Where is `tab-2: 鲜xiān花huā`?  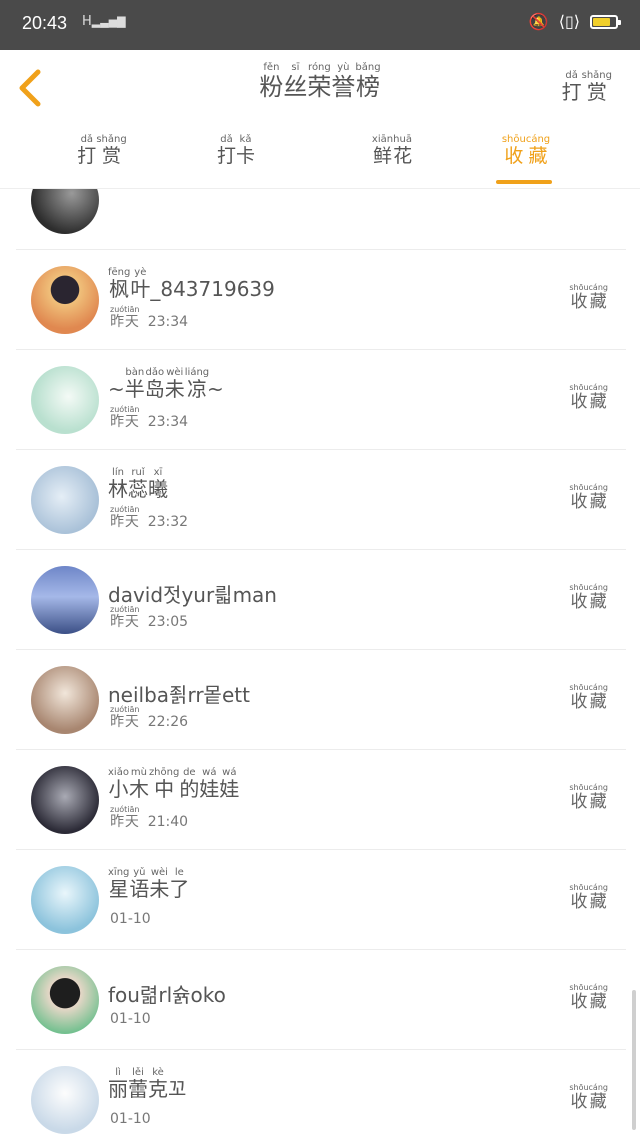 tab-2: 鲜xiān花huā is located at coordinates (392, 151).